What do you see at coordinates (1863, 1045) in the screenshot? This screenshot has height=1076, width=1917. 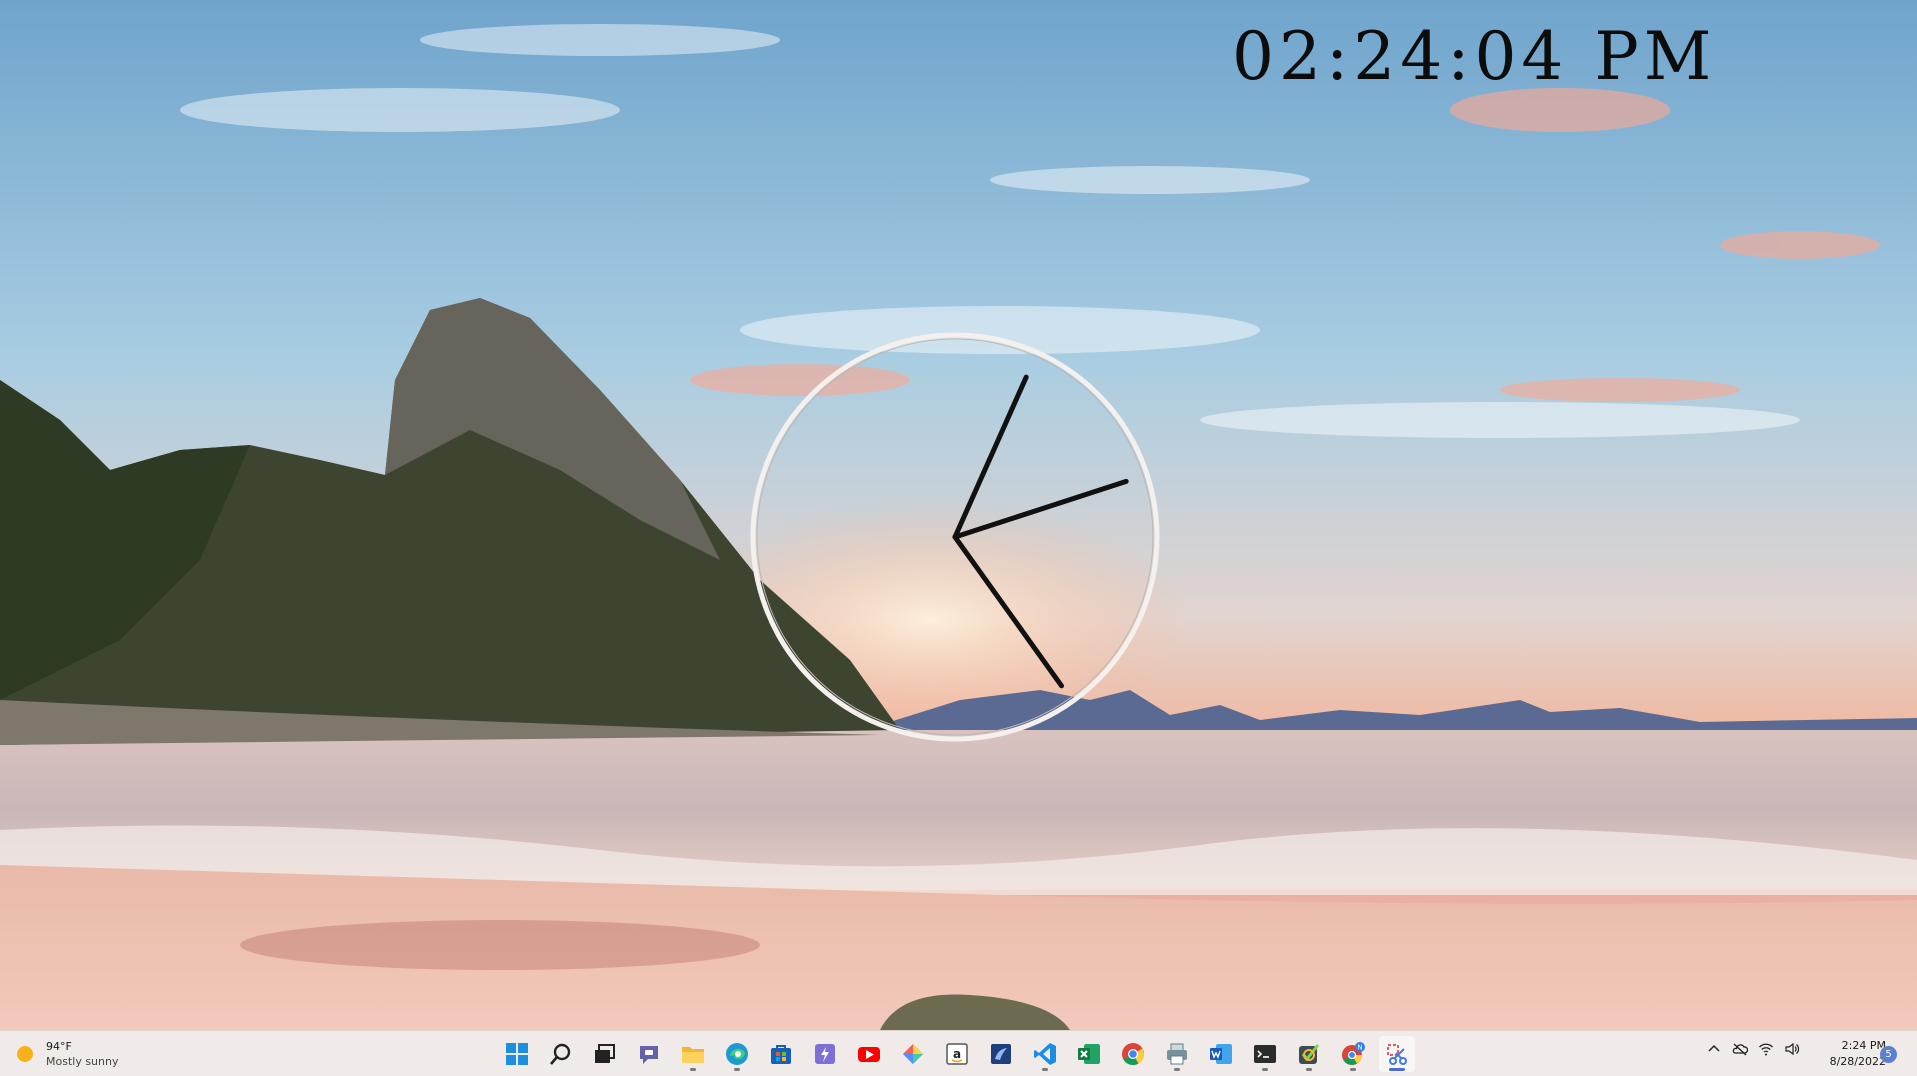 I see `taskbar-time: 2:24 PM` at bounding box center [1863, 1045].